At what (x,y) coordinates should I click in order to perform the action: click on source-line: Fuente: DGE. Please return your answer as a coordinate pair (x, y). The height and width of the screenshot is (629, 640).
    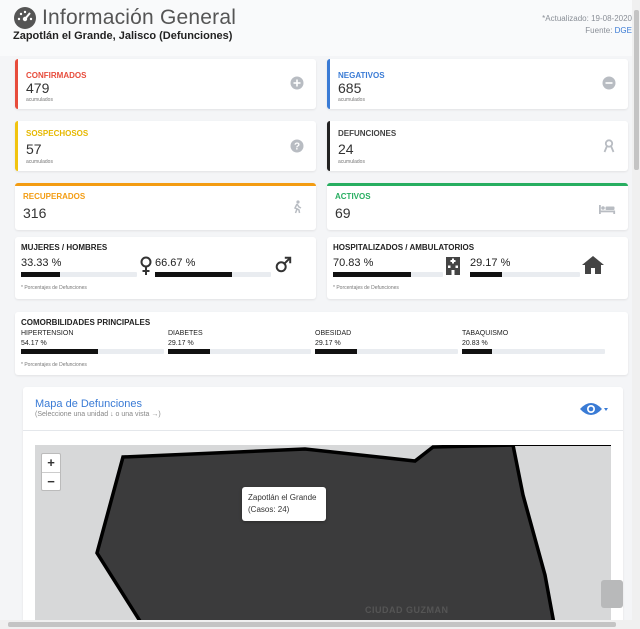
    Looking at the image, I should click on (608, 30).